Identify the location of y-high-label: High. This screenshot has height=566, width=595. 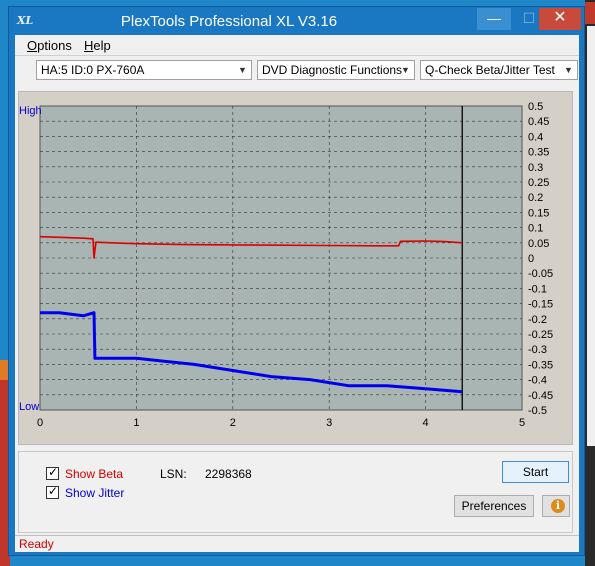
(30, 111).